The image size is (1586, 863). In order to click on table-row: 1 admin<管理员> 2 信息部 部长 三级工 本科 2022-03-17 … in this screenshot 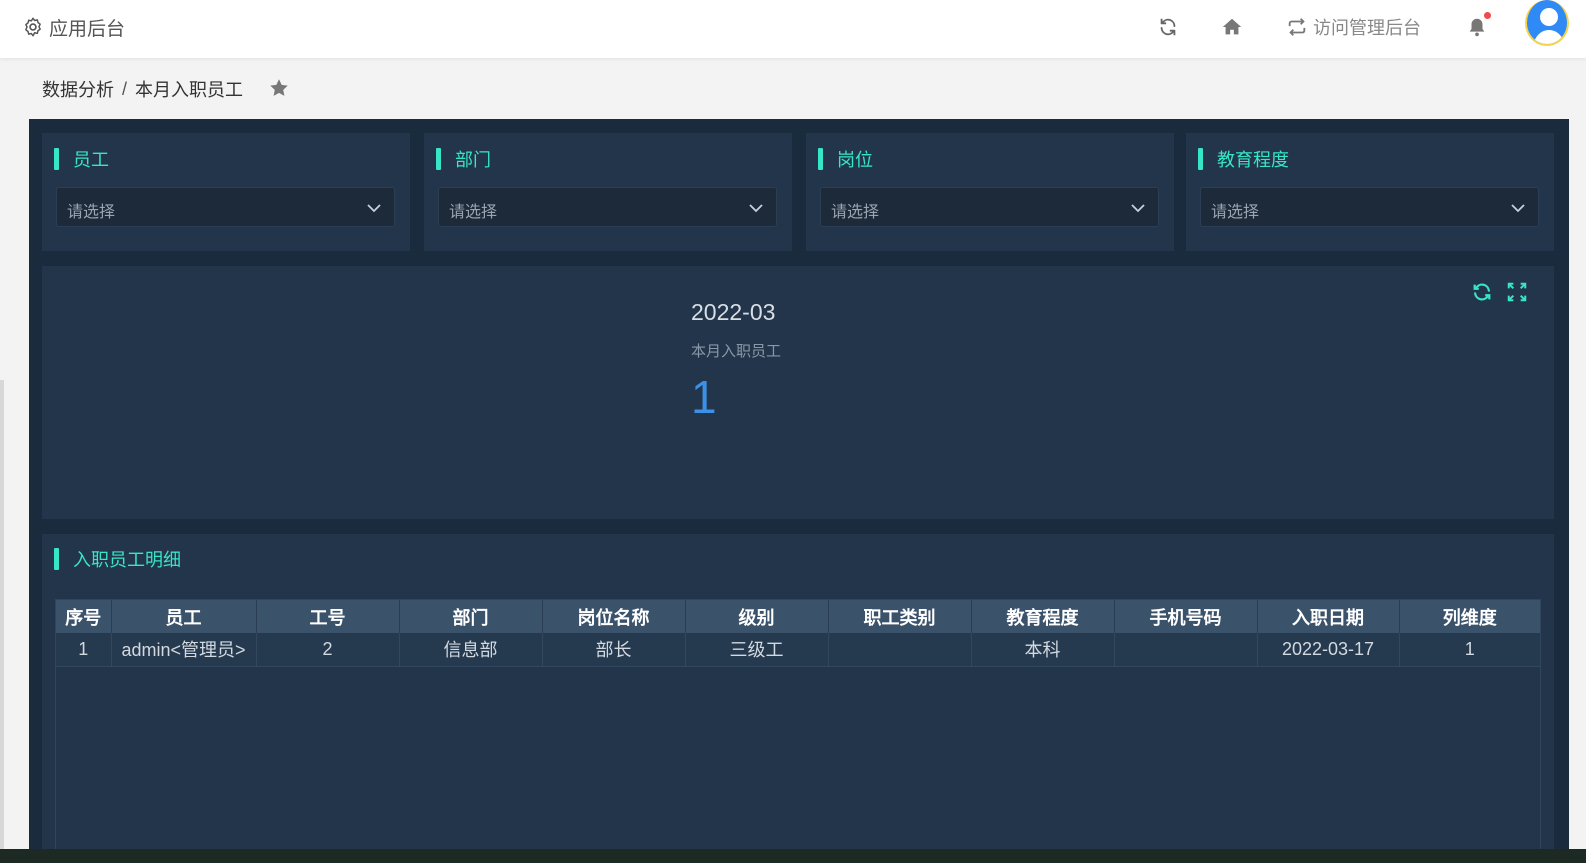, I will do `click(798, 650)`.